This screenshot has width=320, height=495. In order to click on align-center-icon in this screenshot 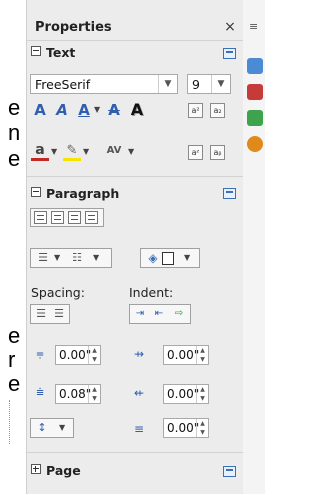, I will do `click(57, 217)`.